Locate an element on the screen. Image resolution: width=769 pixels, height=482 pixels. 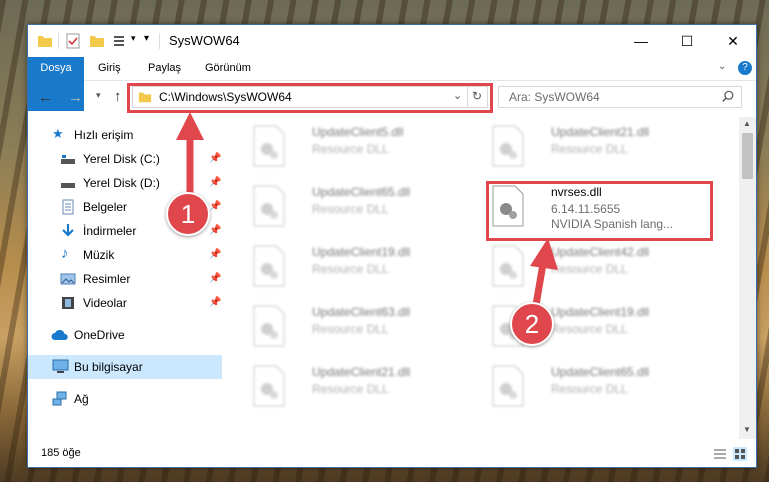
sidebar-item-local-disk-d: Yerel Disk (D:) 📌 is located at coordinates (125, 183).